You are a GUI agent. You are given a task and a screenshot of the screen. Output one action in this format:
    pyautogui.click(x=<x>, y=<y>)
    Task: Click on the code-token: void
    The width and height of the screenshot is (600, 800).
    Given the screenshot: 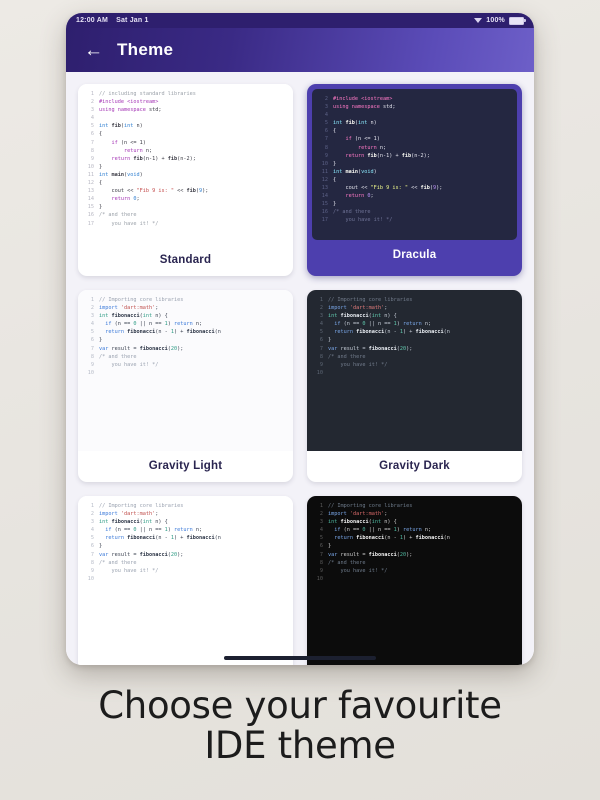 What is the action you would take?
    pyautogui.click(x=367, y=171)
    